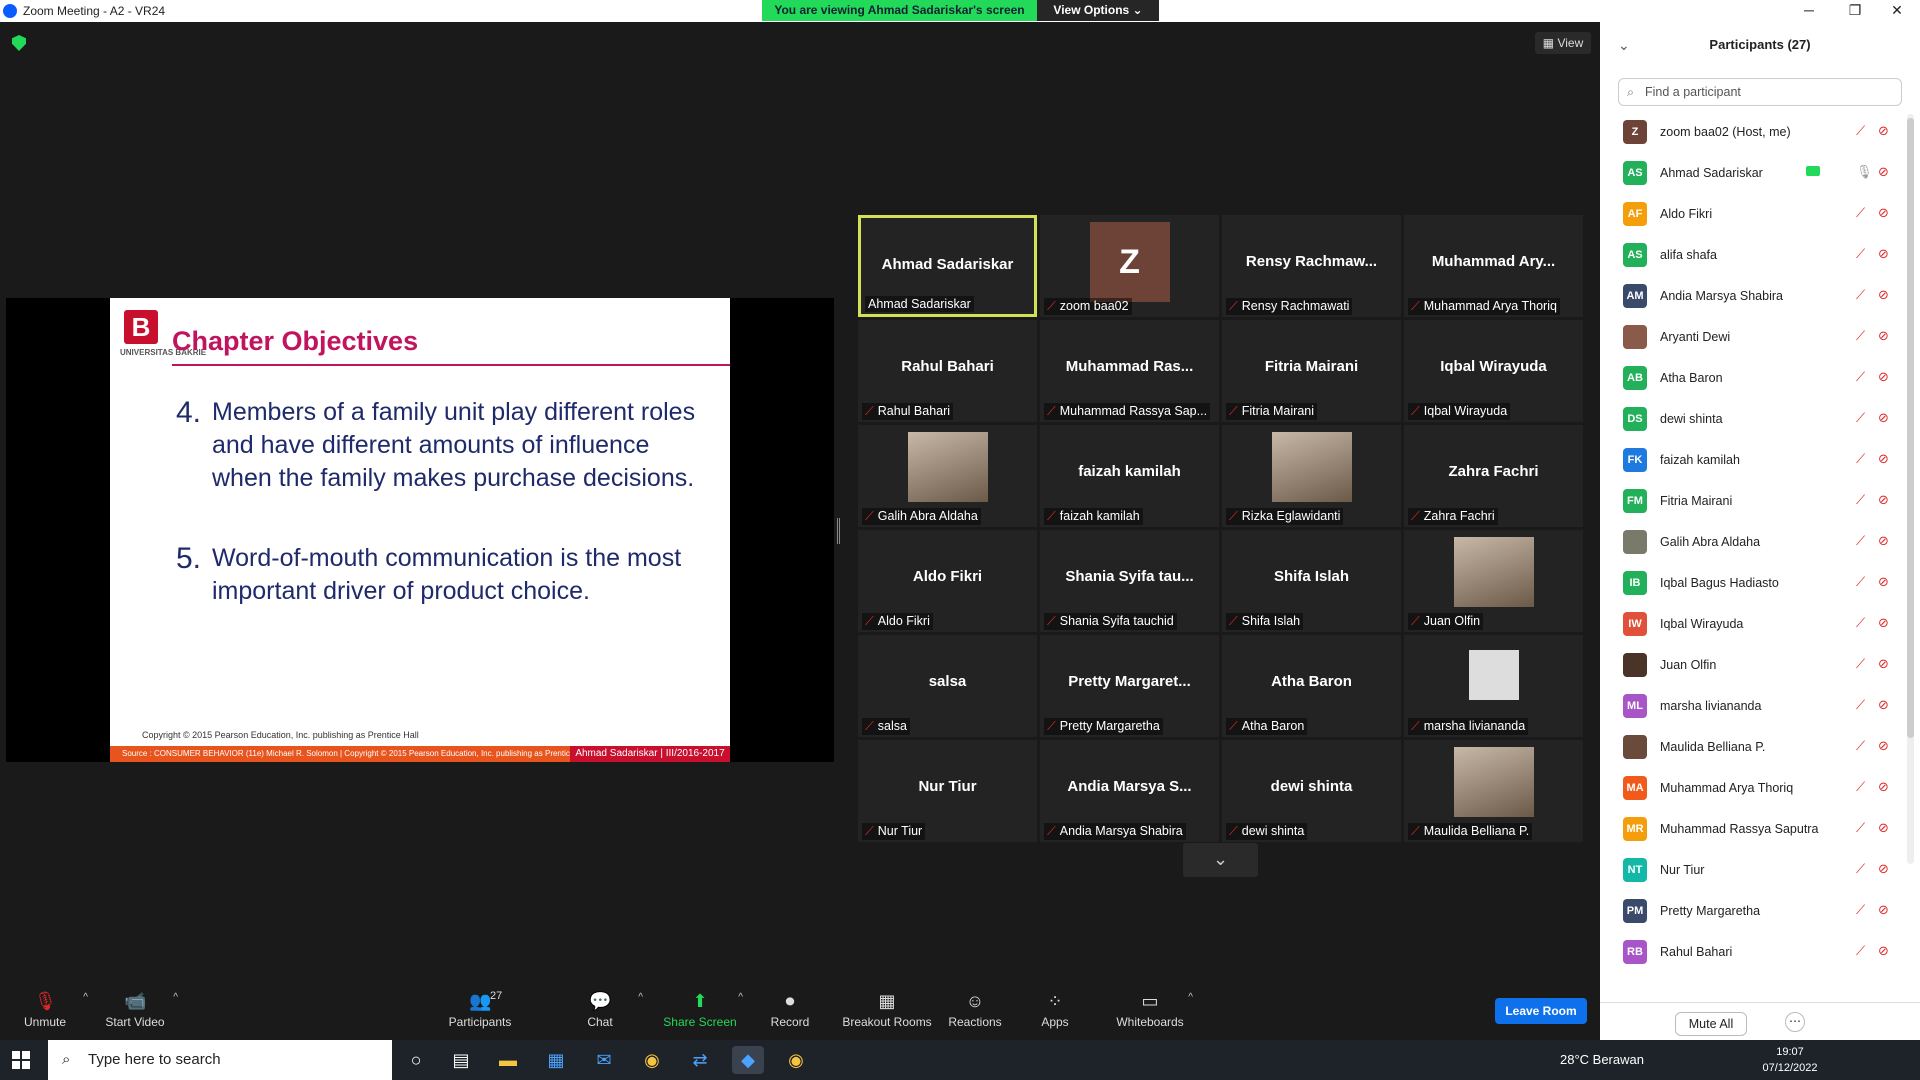  Describe the element at coordinates (700, 1010) in the screenshot. I see `share-screen-button: ⬆ Share Screen ^` at that location.